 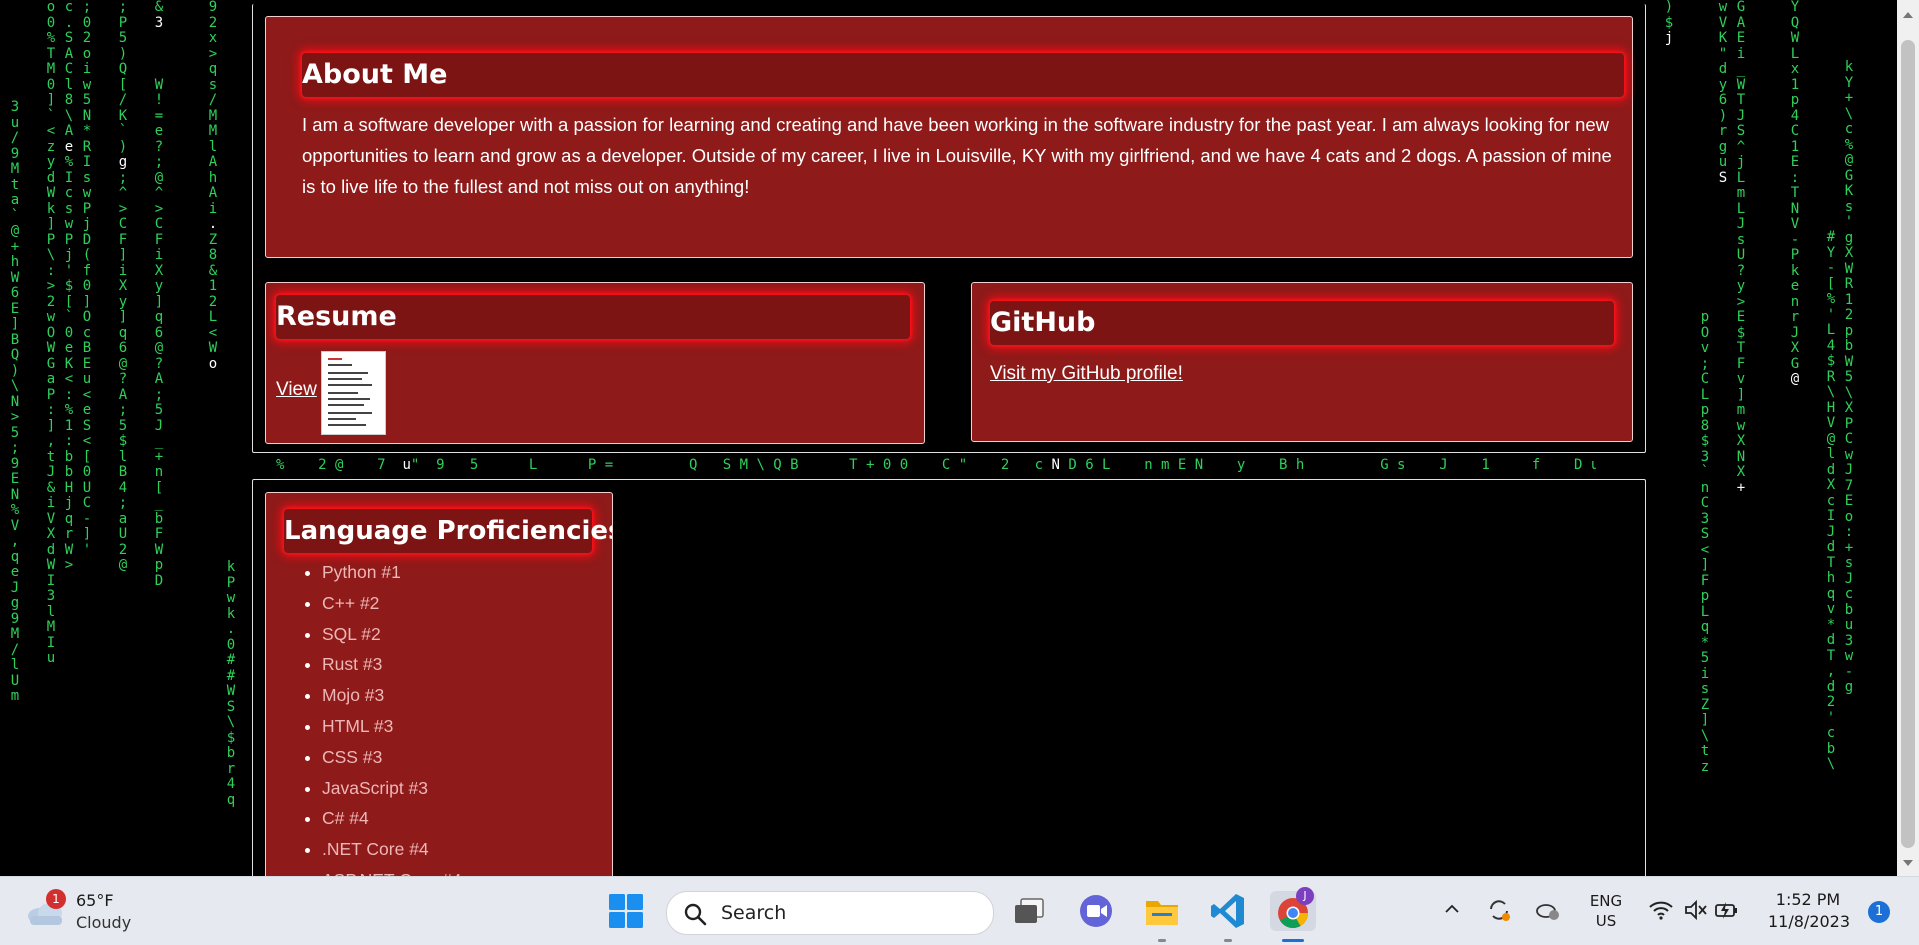 I want to click on chevron-up-icon, so click(x=1452, y=908).